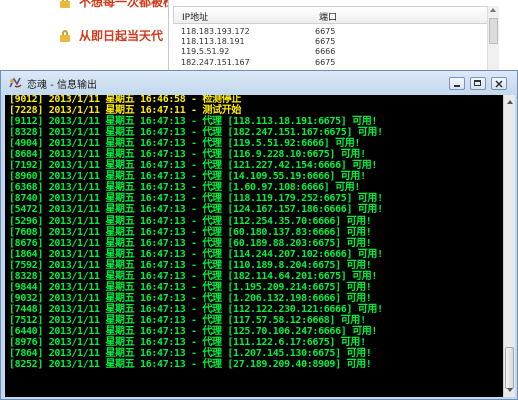  Describe the element at coordinates (15, 82) in the screenshot. I see `app-icon` at that location.